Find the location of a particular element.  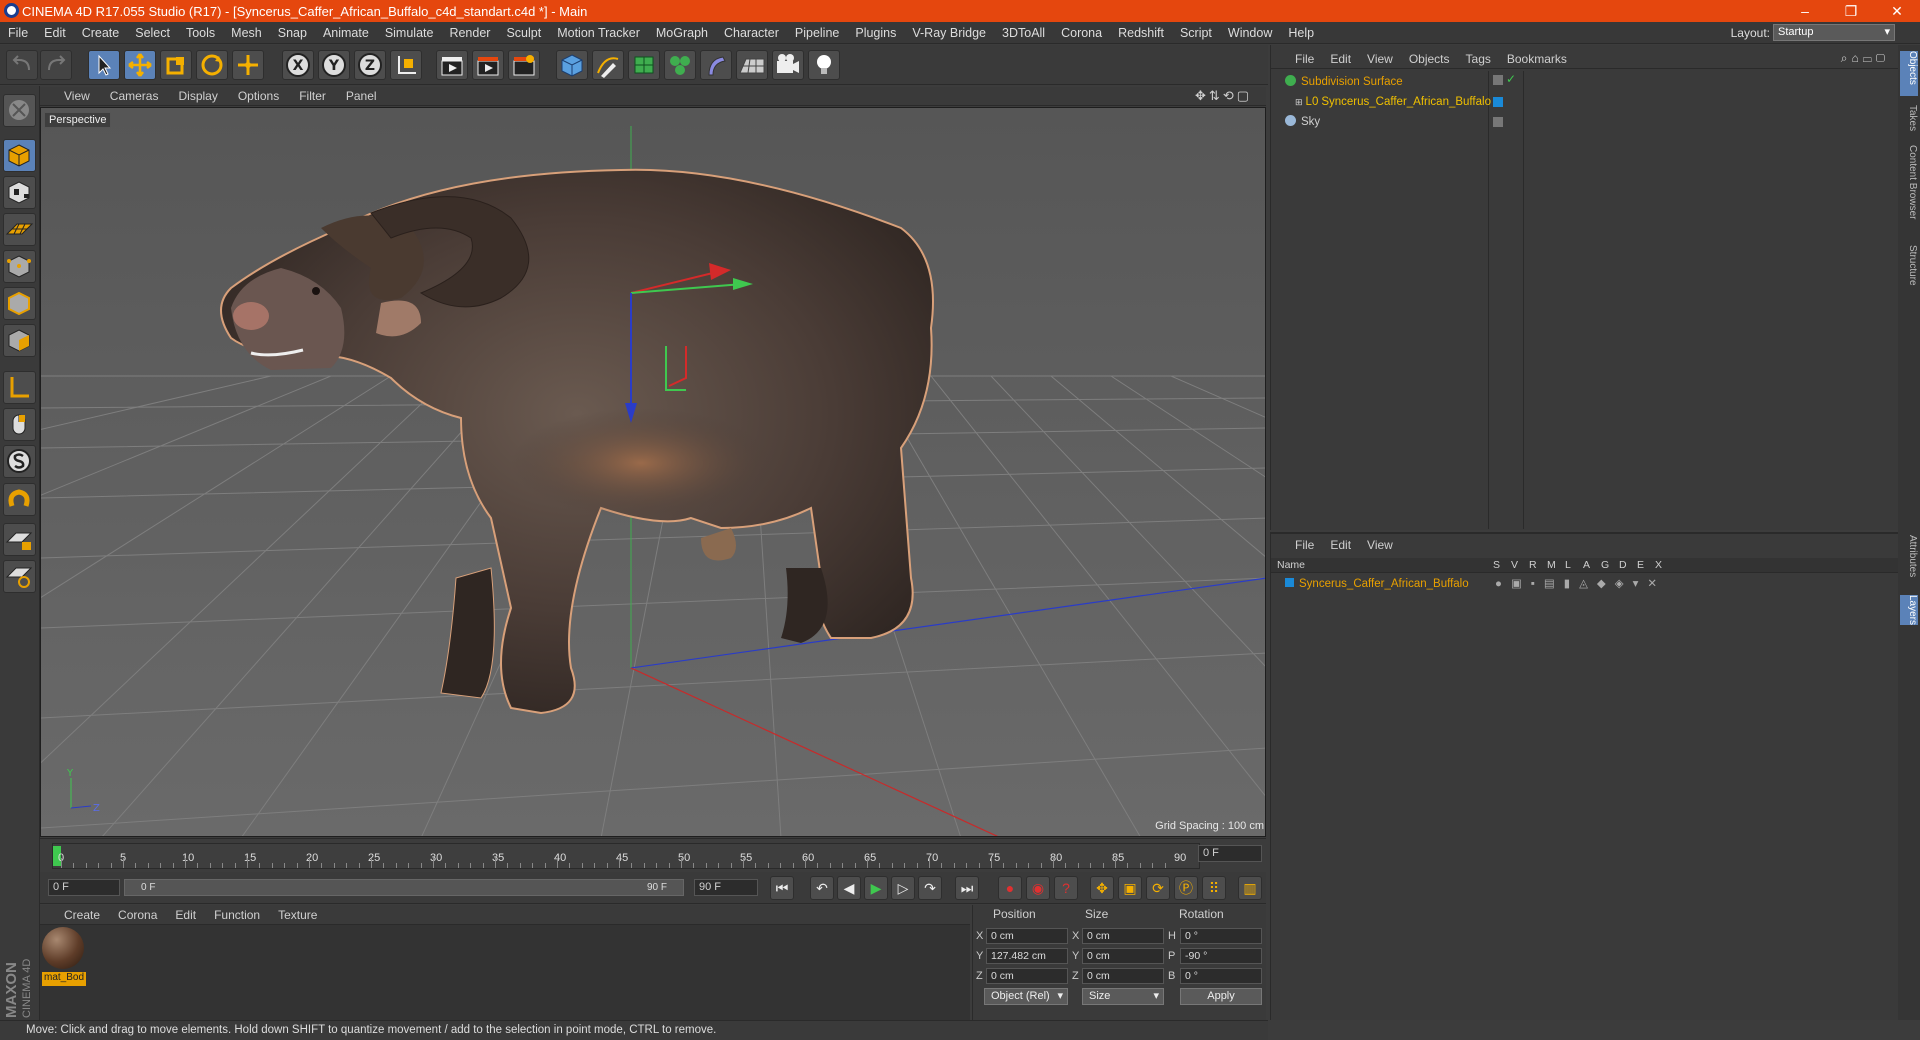

menu-tools: Tools is located at coordinates (200, 33).